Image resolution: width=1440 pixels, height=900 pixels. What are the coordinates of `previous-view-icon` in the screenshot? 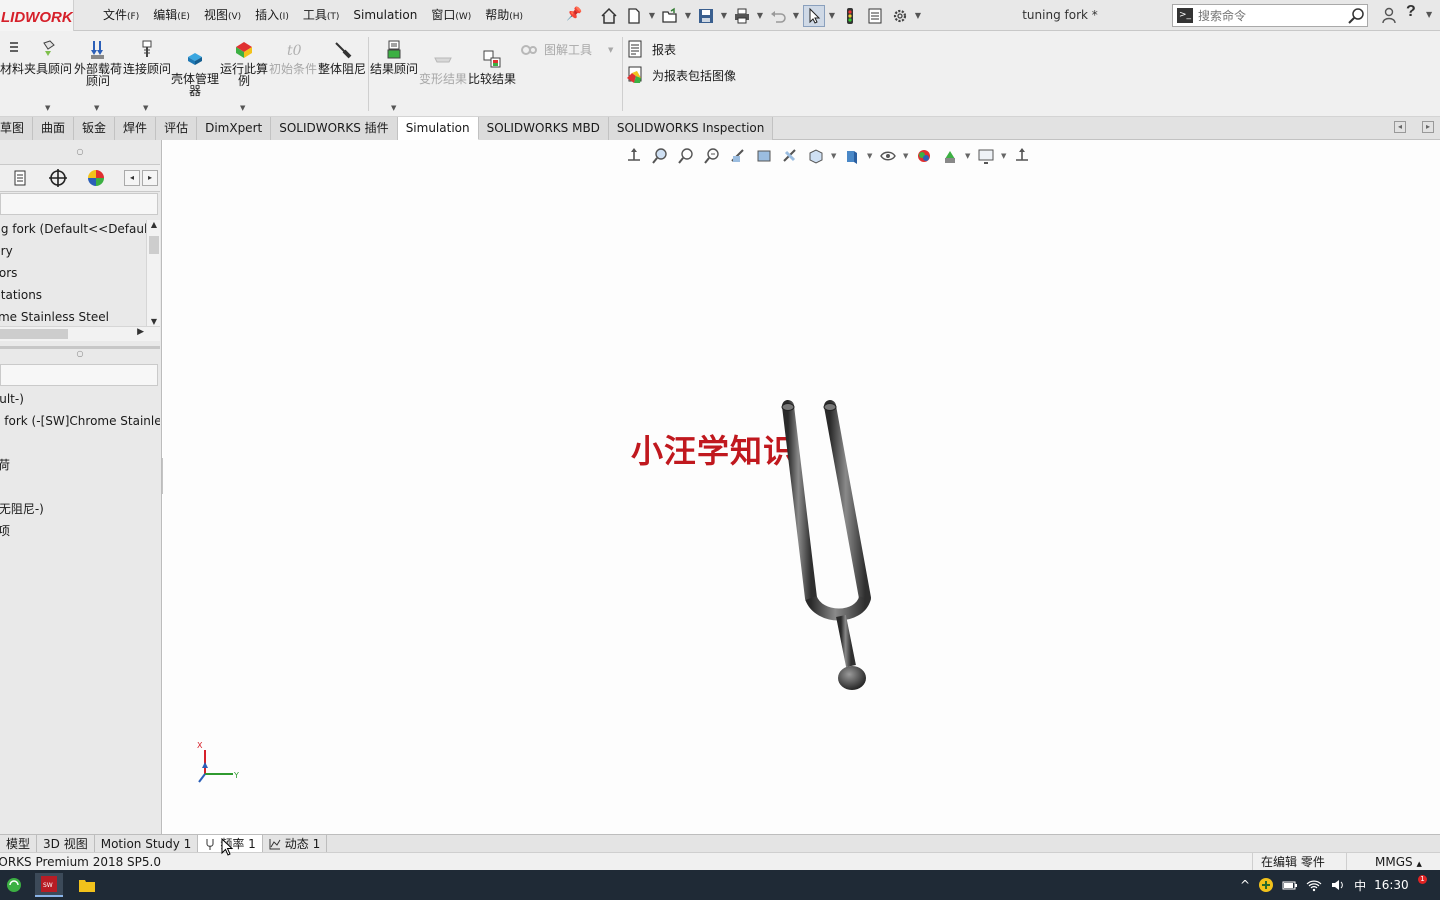 It's located at (712, 156).